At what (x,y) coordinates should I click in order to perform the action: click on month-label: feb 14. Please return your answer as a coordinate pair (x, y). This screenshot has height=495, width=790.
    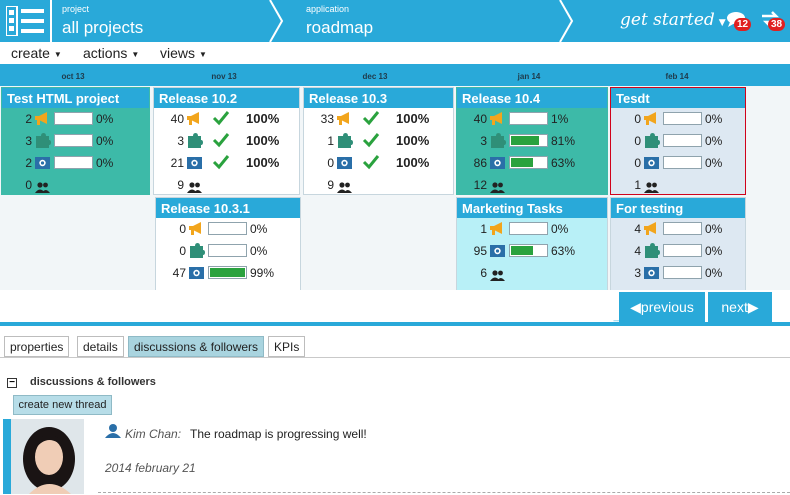
    Looking at the image, I should click on (677, 76).